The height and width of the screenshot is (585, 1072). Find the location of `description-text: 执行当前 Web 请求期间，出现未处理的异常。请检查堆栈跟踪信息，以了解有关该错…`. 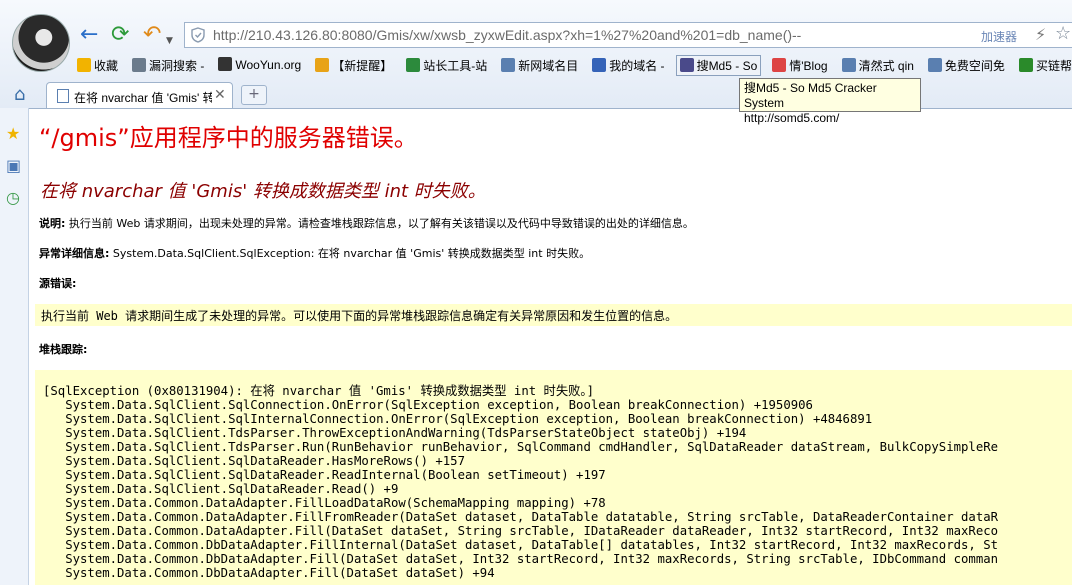

description-text: 执行当前 Web 请求期间，出现未处理的异常。请检查堆栈跟踪信息，以了解有关该错… is located at coordinates (381, 223).